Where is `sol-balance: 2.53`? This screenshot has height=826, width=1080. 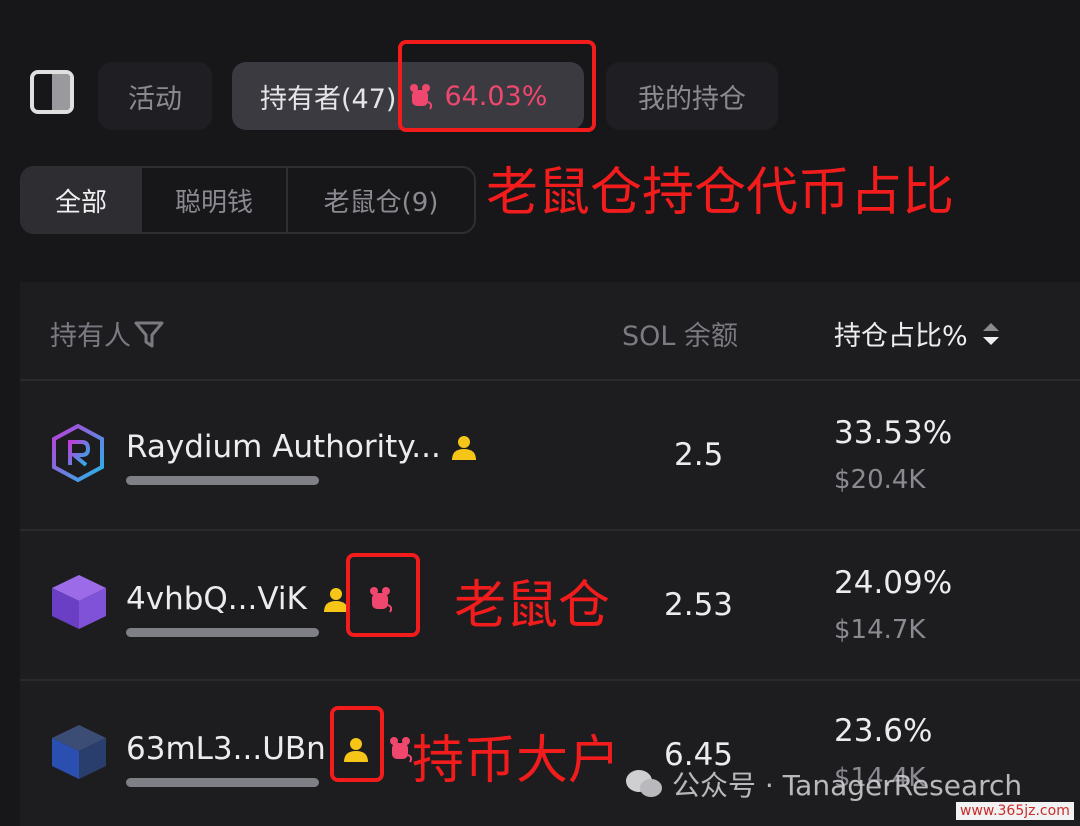
sol-balance: 2.53 is located at coordinates (699, 605).